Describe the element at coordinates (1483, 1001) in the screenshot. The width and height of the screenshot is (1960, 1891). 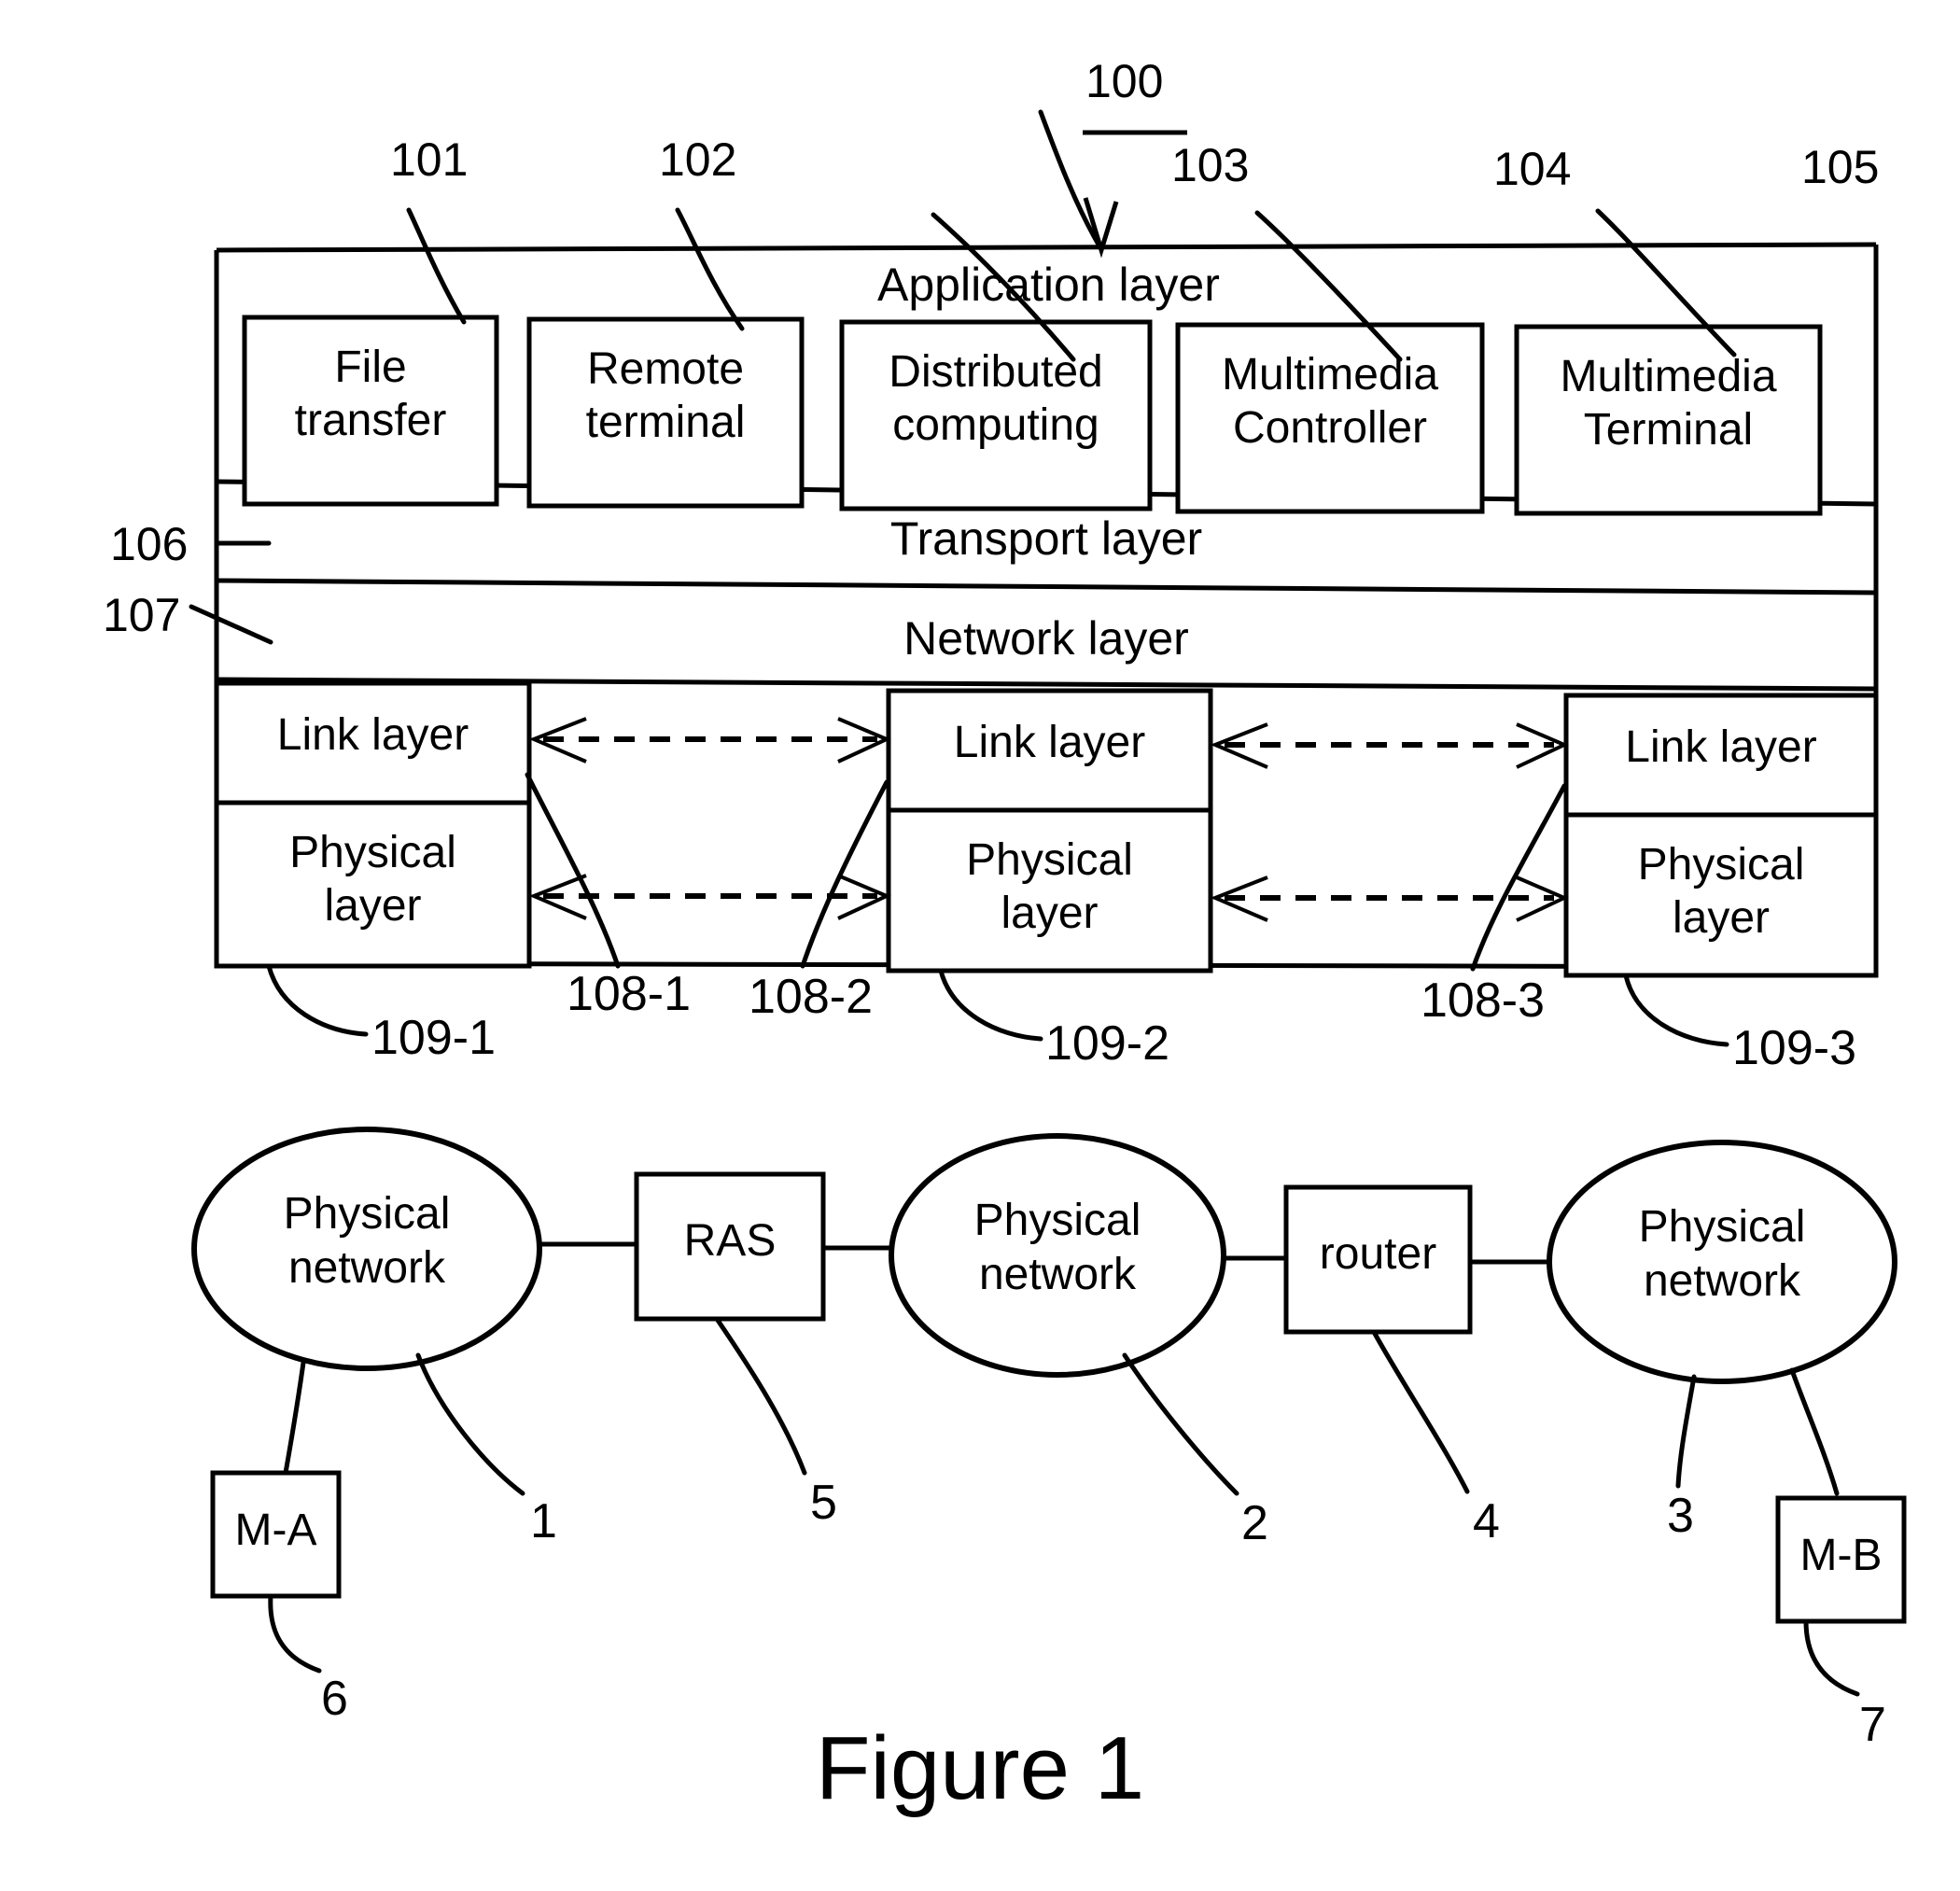
I see `ref-label-108-3: 108-3` at that location.